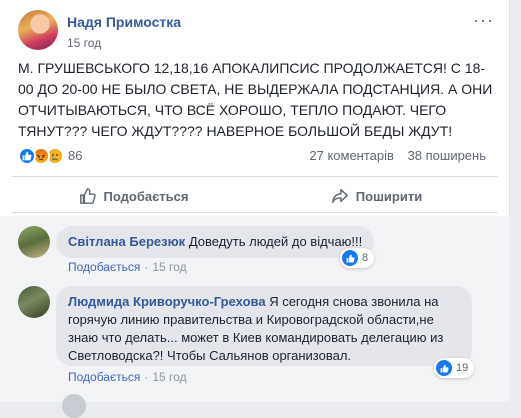 This screenshot has height=418, width=521. What do you see at coordinates (462, 368) in the screenshot?
I see `comment-likes-count: 19` at bounding box center [462, 368].